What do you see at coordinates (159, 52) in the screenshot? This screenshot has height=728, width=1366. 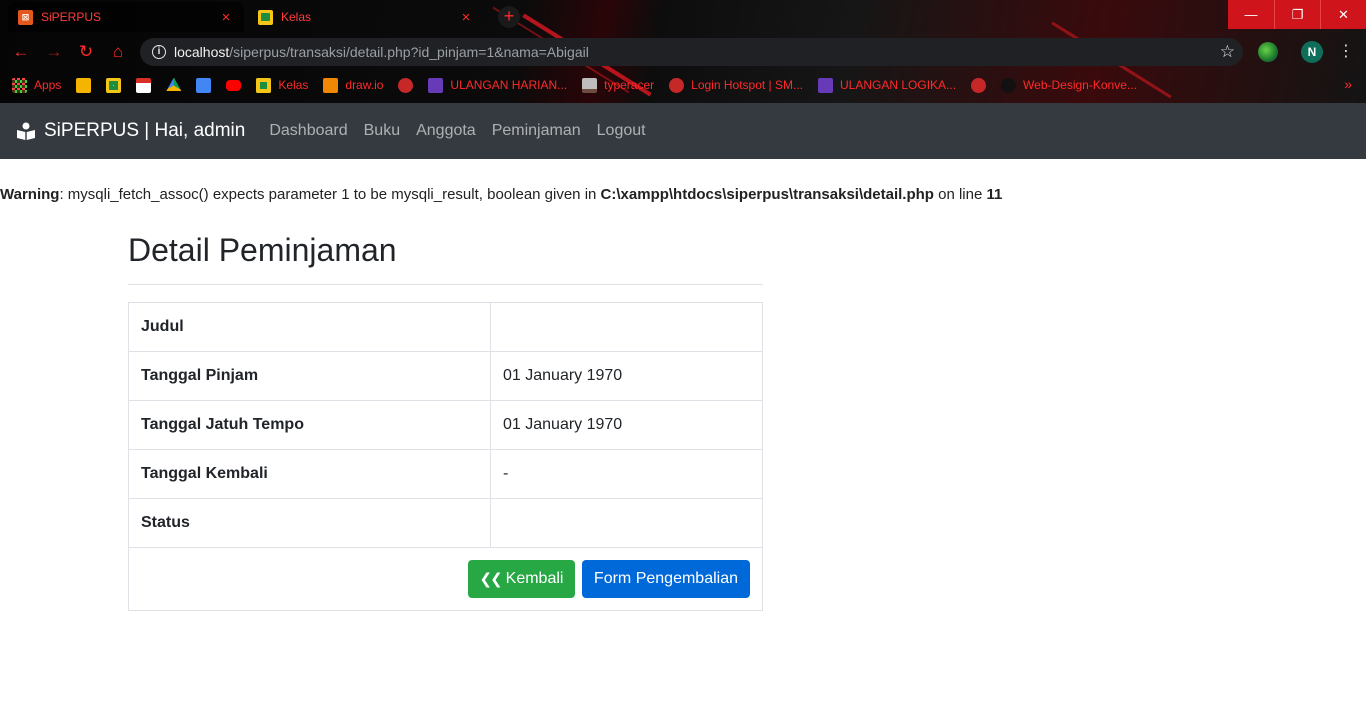 I see `site-info-icon: i` at bounding box center [159, 52].